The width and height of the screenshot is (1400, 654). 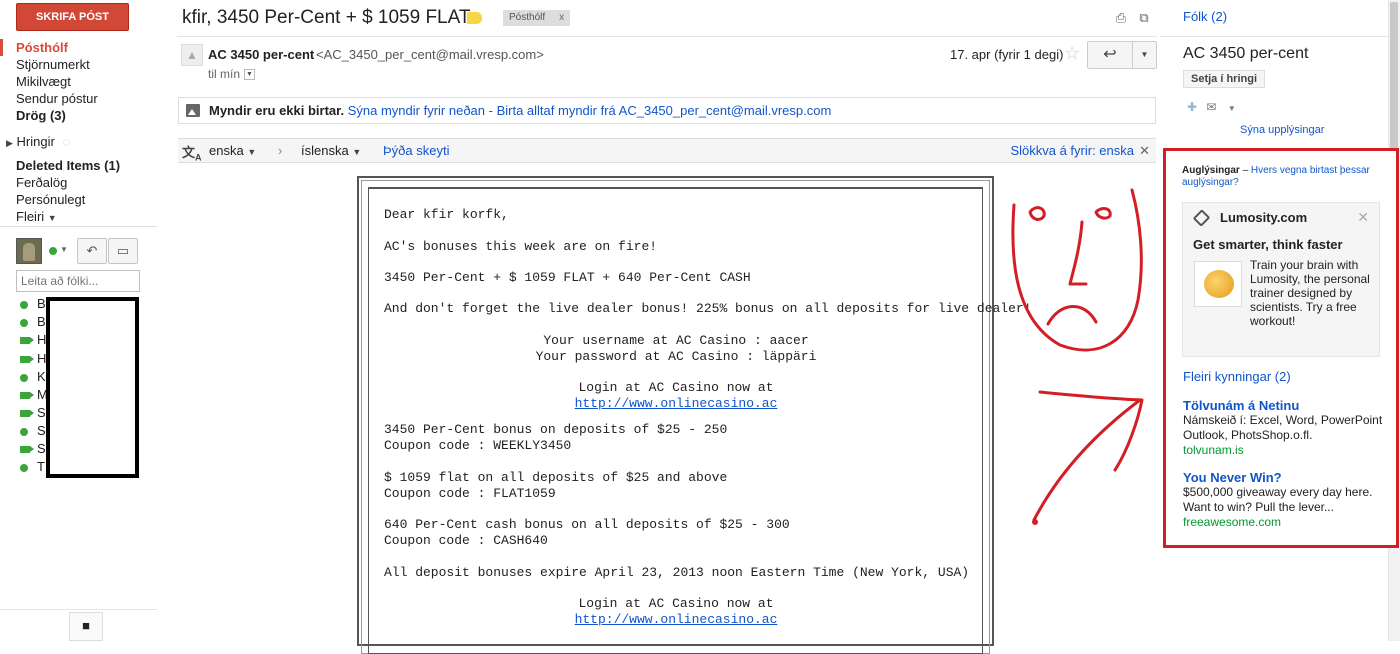 I want to click on sidebar-divider, so click(x=1274, y=36).